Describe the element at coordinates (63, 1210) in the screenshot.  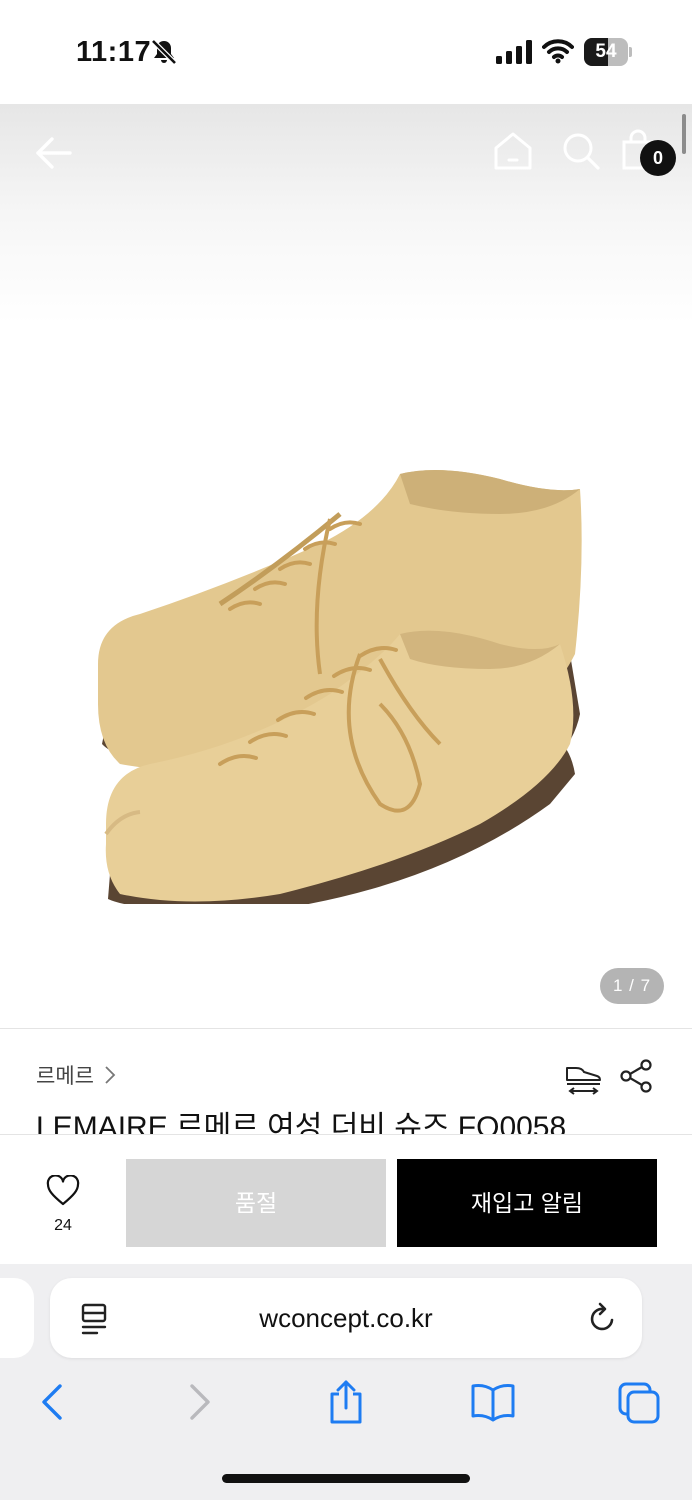
I see `wishlist-button: 24` at that location.